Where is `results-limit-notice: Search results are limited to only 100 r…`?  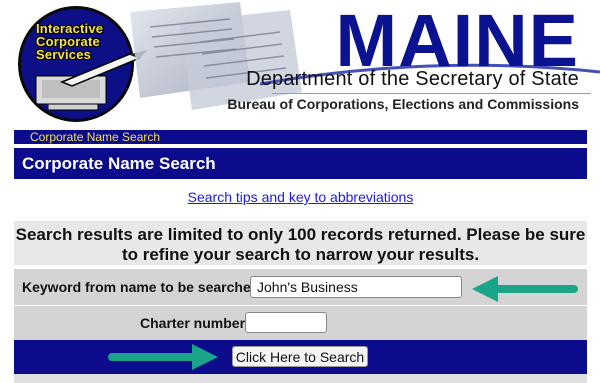
results-limit-notice: Search results are limited to only 100 r… is located at coordinates (300, 243).